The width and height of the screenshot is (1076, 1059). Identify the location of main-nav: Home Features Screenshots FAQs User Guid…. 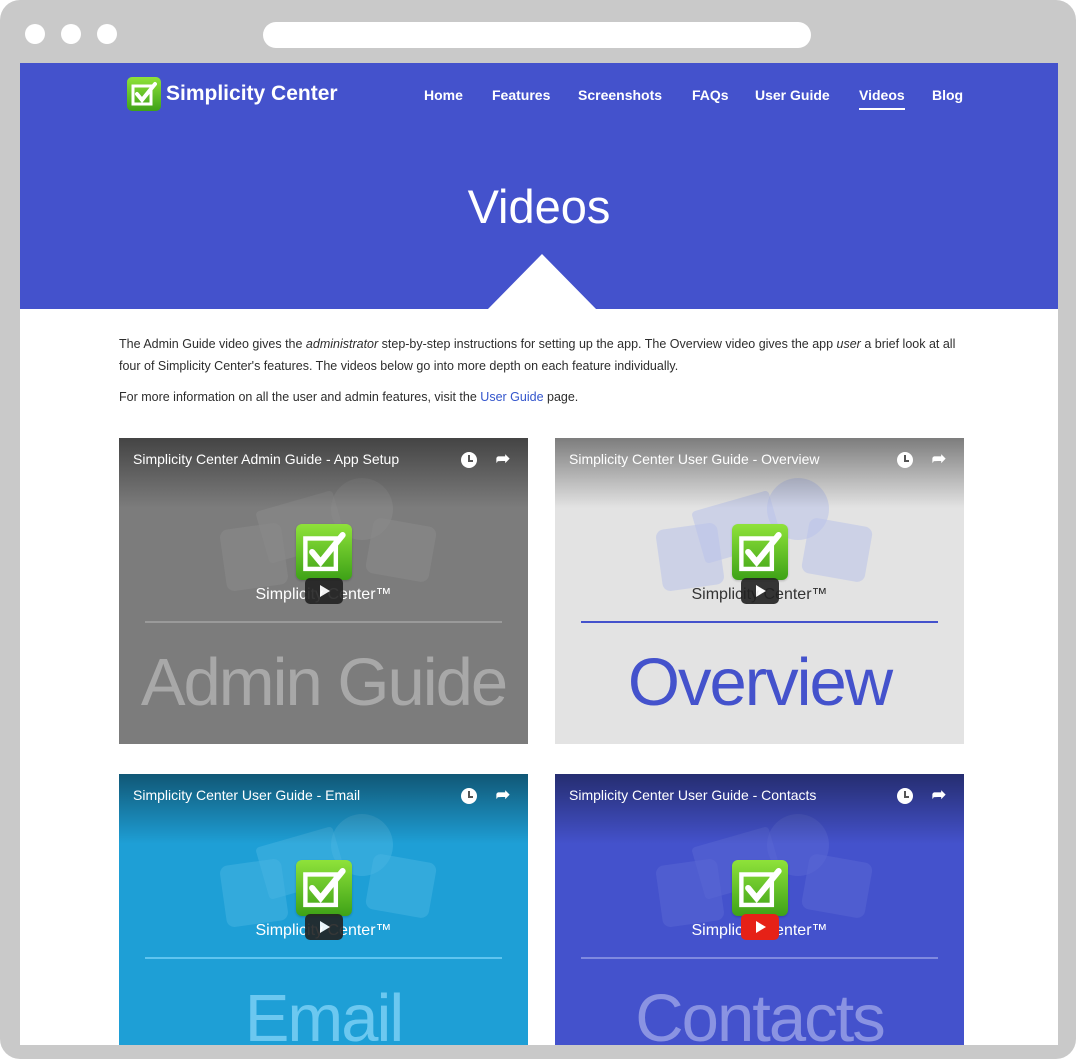
(539, 102).